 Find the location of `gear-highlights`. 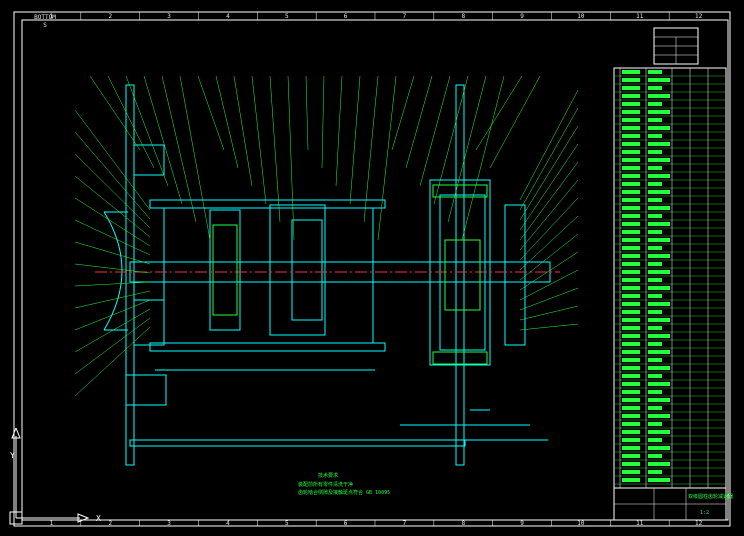

gear-highlights is located at coordinates (350, 274).